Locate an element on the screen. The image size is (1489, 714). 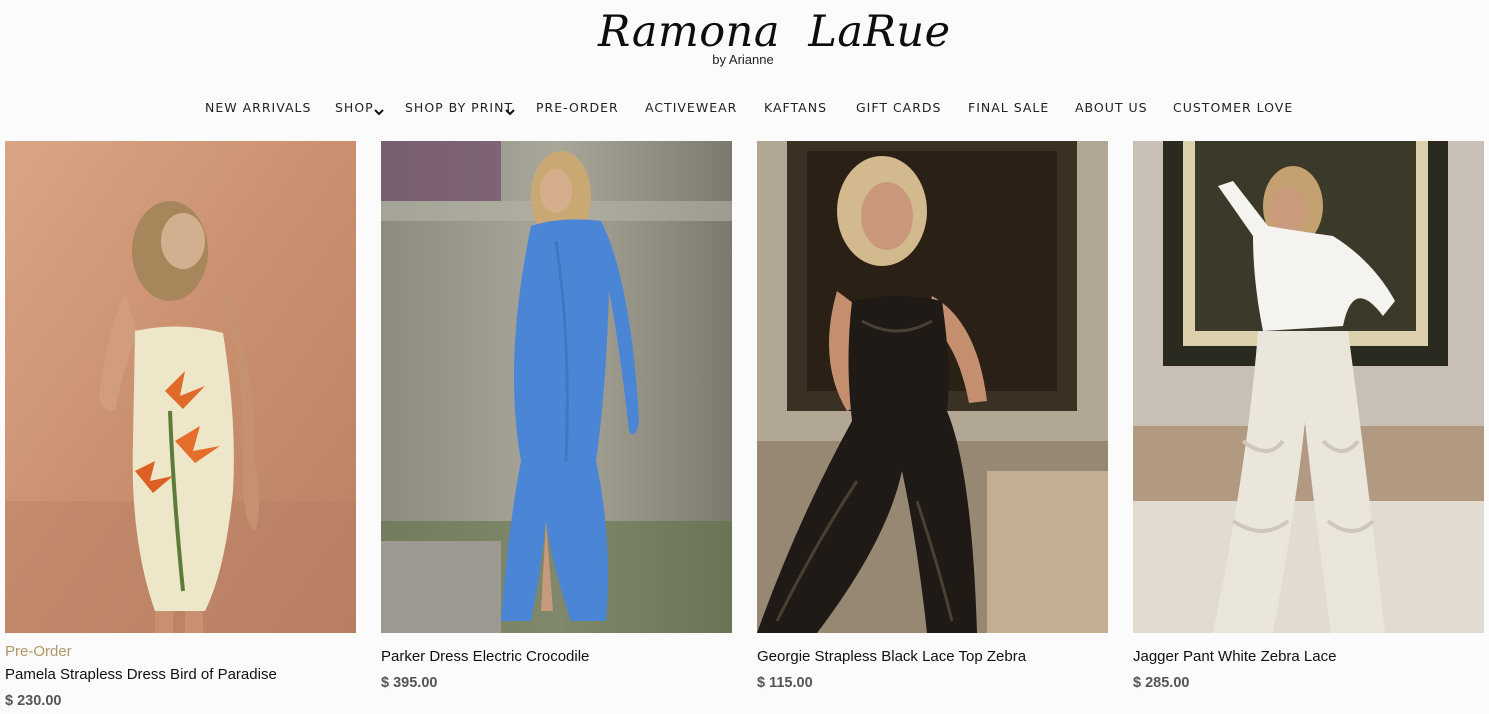
product-title: Jagger Pant White Zebra Lace is located at coordinates (1234, 656).